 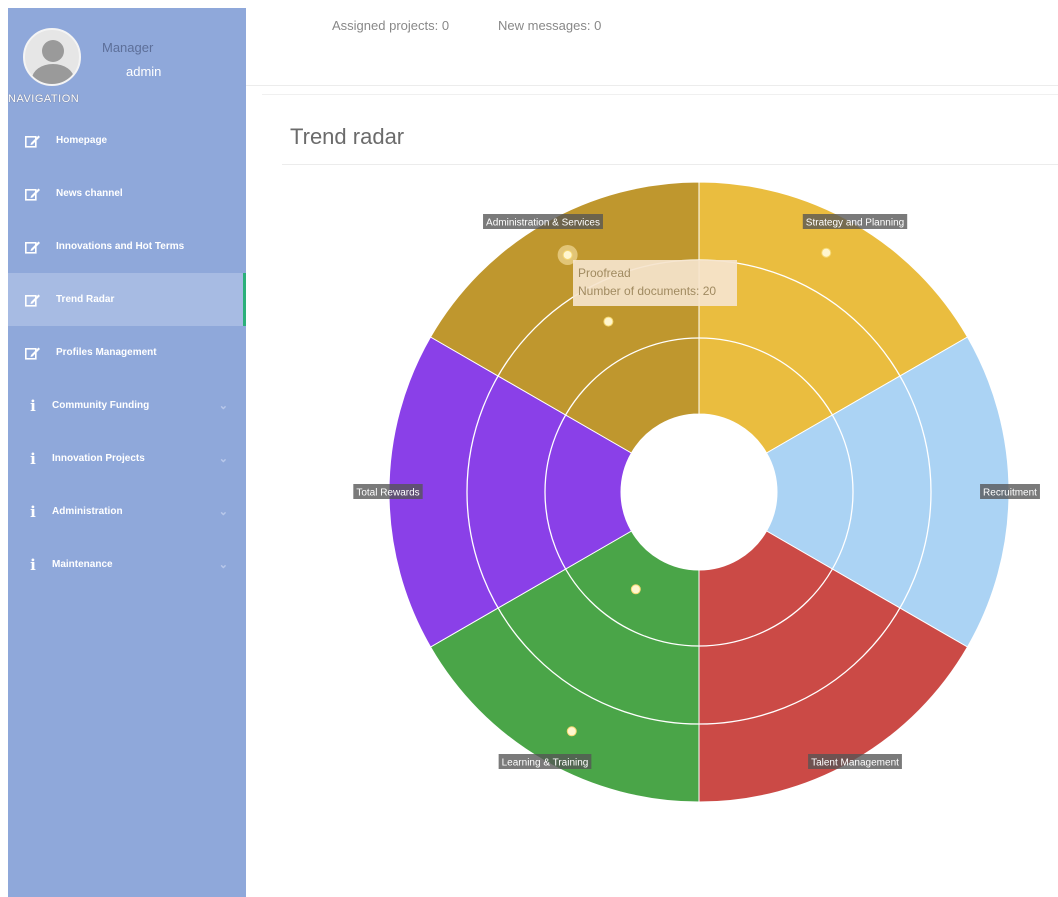 I want to click on svg-text: Recruitment, so click(x=1010, y=493).